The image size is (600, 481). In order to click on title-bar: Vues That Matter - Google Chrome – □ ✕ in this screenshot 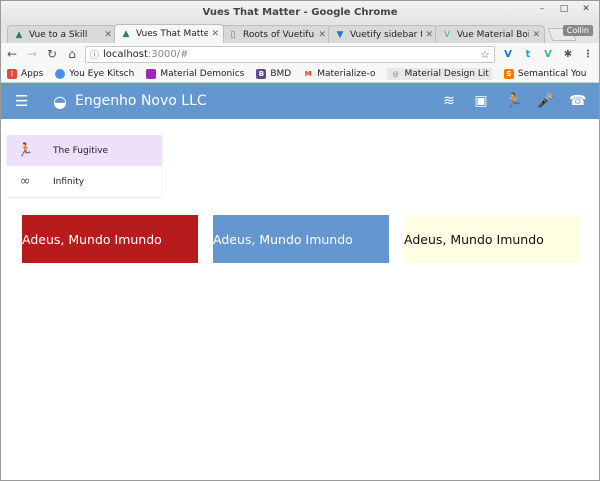, I will do `click(300, 12)`.